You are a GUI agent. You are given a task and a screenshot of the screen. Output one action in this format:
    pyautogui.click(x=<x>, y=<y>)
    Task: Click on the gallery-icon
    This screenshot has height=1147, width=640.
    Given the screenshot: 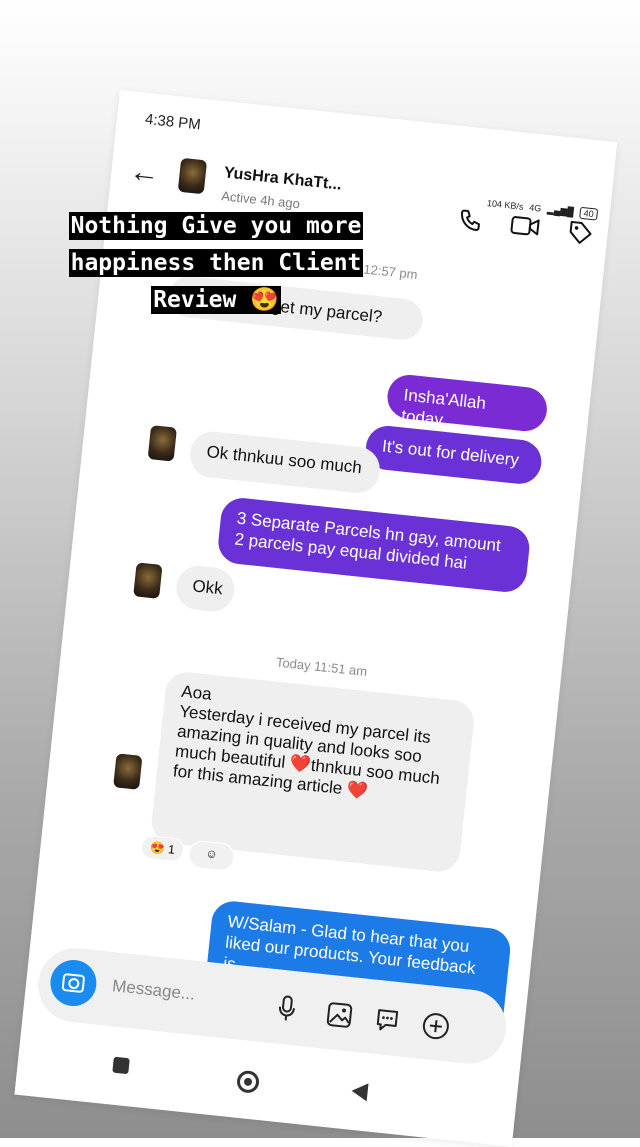 What is the action you would take?
    pyautogui.click(x=339, y=1015)
    